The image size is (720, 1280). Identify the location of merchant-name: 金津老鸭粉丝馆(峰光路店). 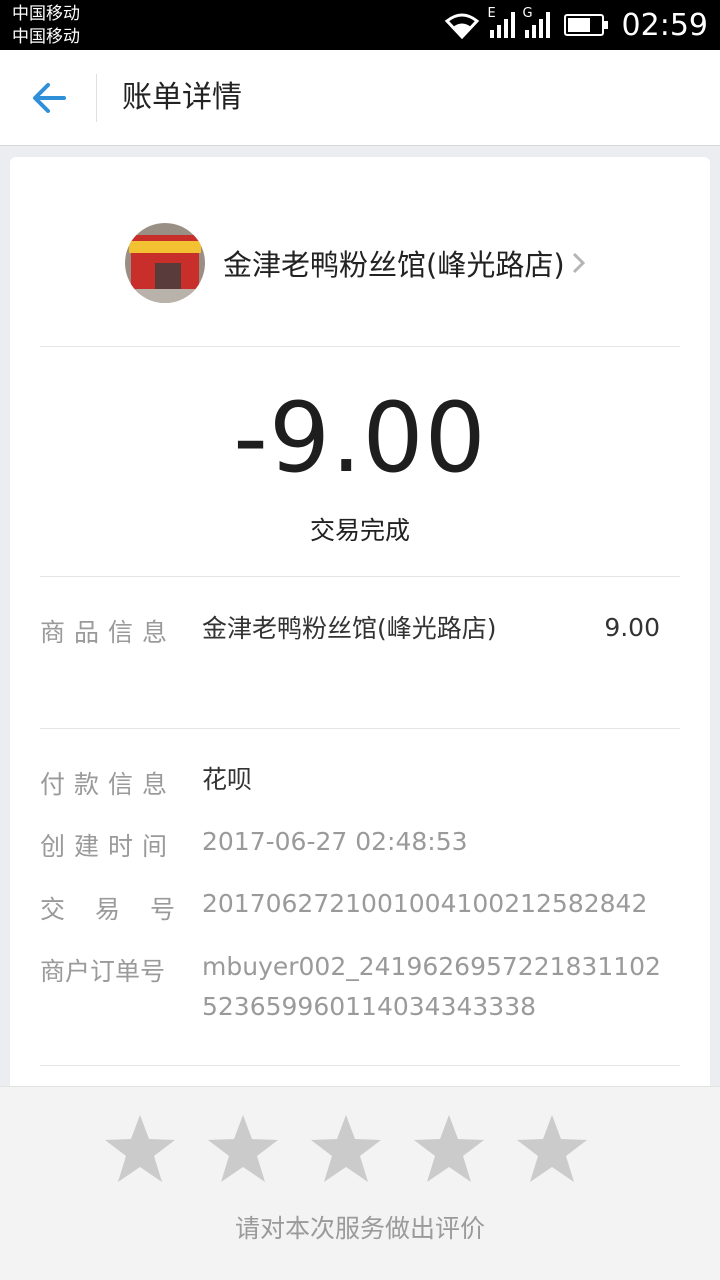
(394, 265).